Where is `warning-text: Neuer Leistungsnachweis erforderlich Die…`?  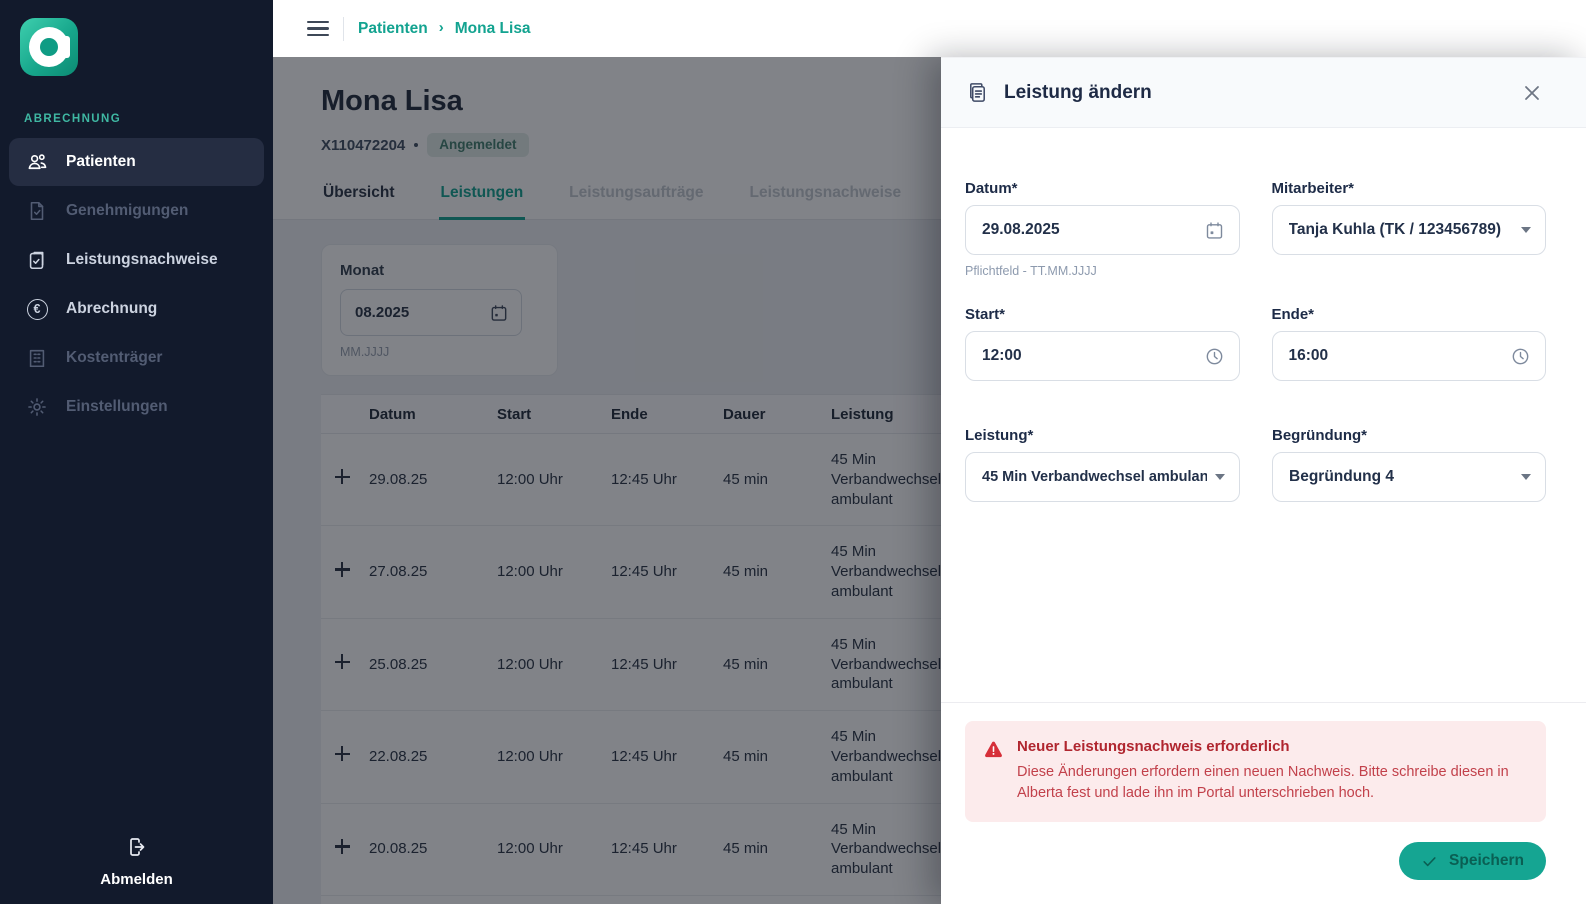 warning-text: Neuer Leistungsnachweis erforderlich Die… is located at coordinates (1269, 771).